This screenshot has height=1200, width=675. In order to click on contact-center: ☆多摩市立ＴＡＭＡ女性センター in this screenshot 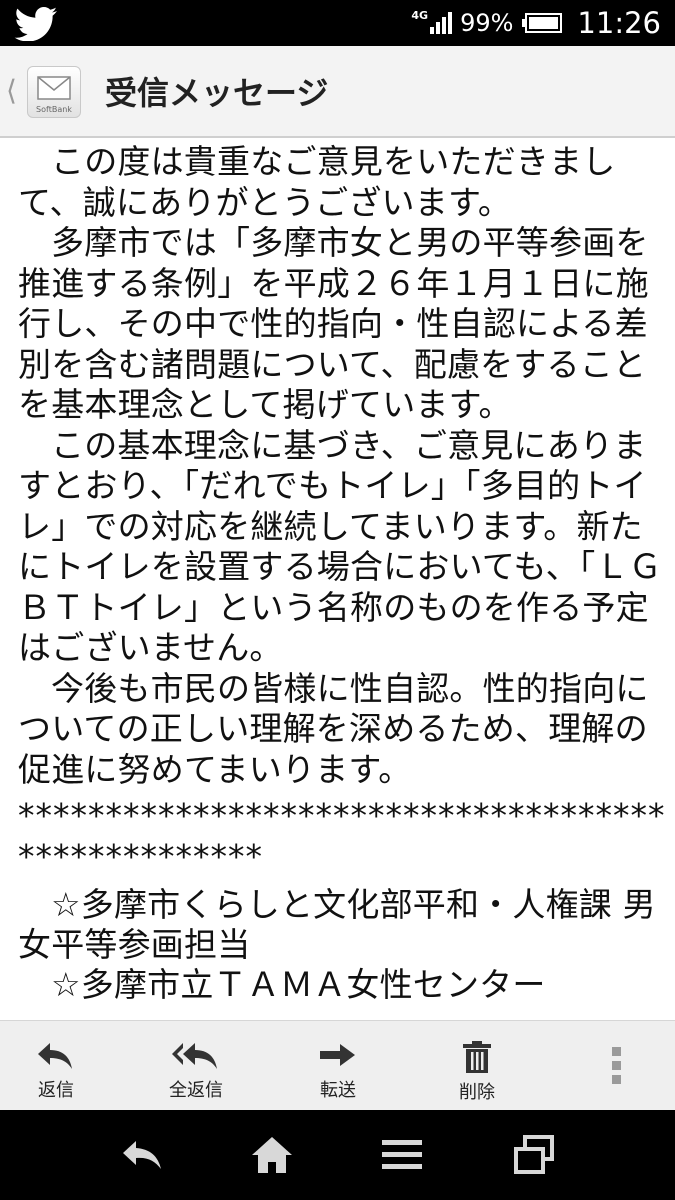, I will do `click(298, 984)`.